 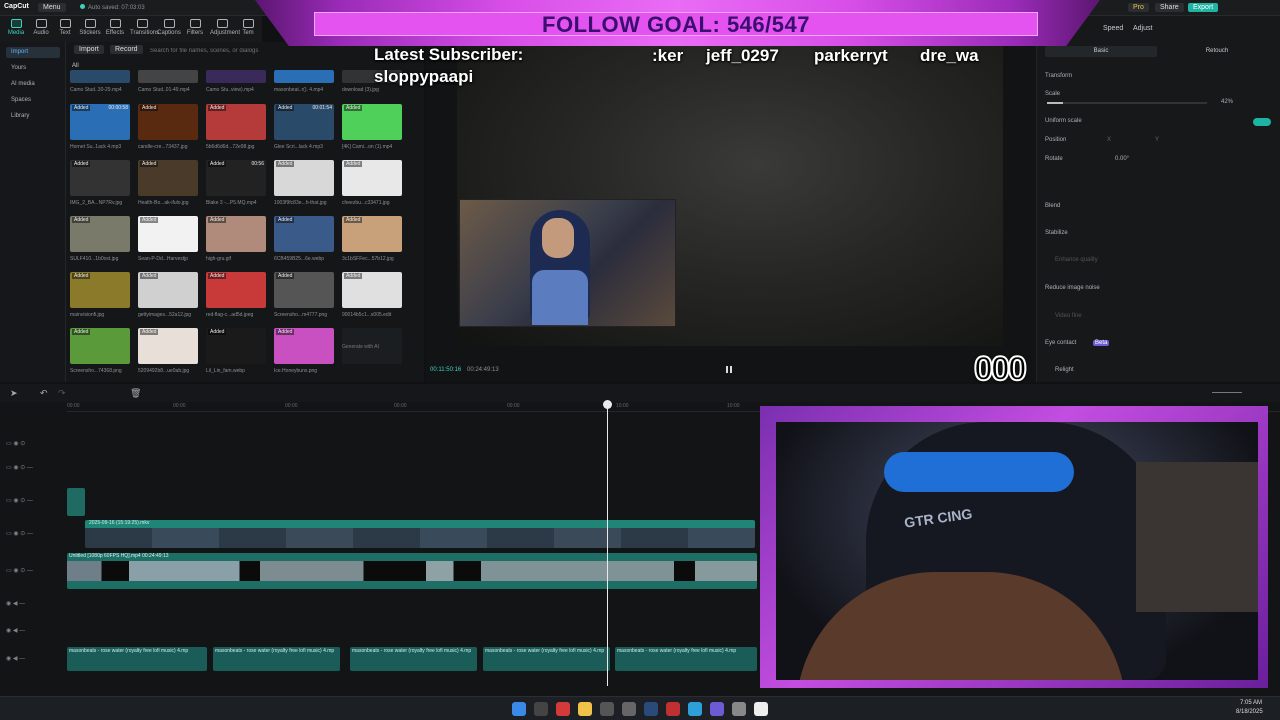 What do you see at coordinates (225, 27) in the screenshot?
I see `toolbar-adjustment: Adjustment` at bounding box center [225, 27].